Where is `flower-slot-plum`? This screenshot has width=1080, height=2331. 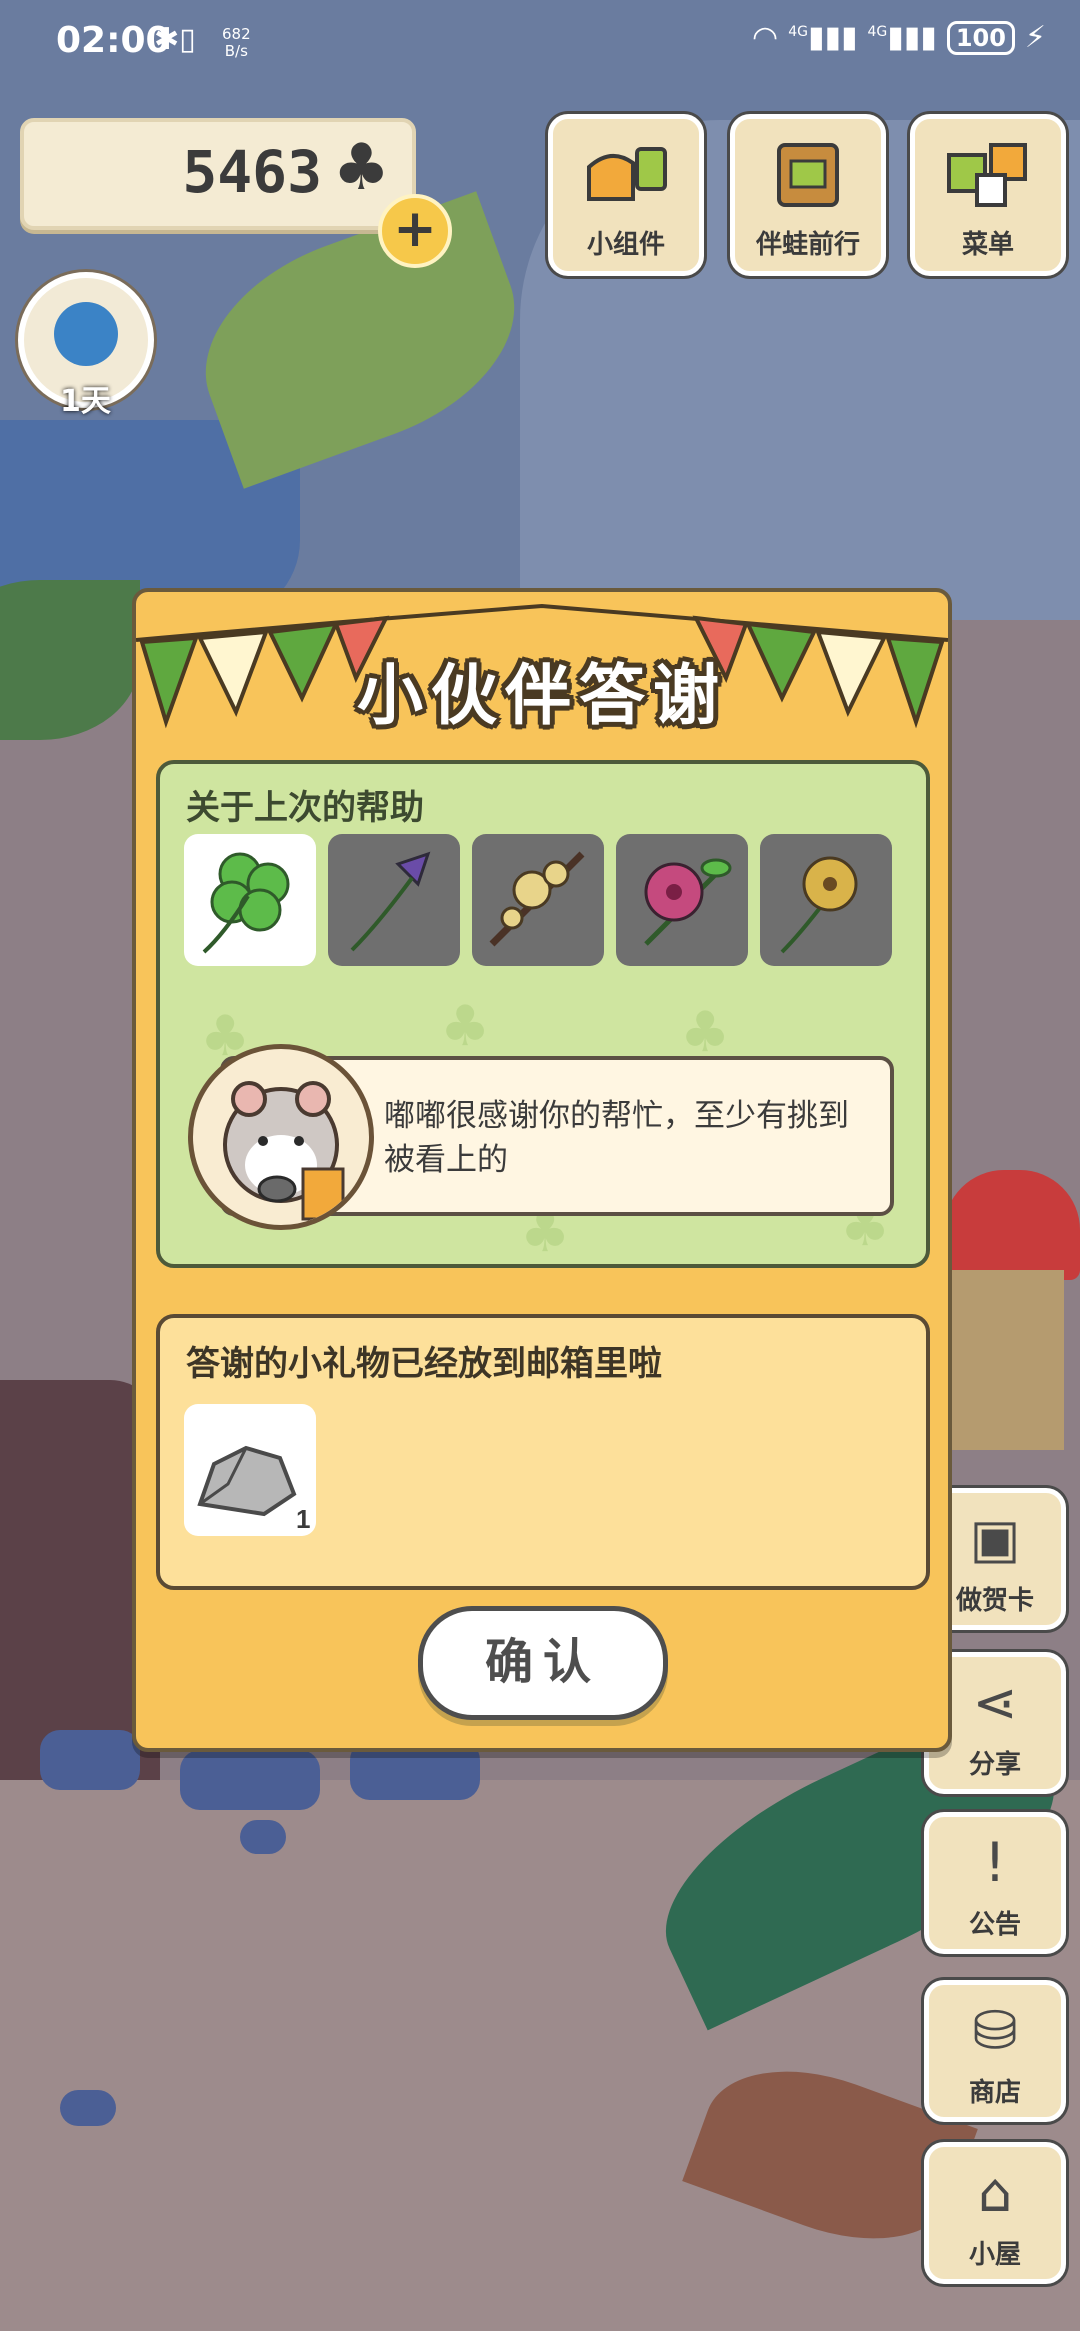 flower-slot-plum is located at coordinates (538, 900).